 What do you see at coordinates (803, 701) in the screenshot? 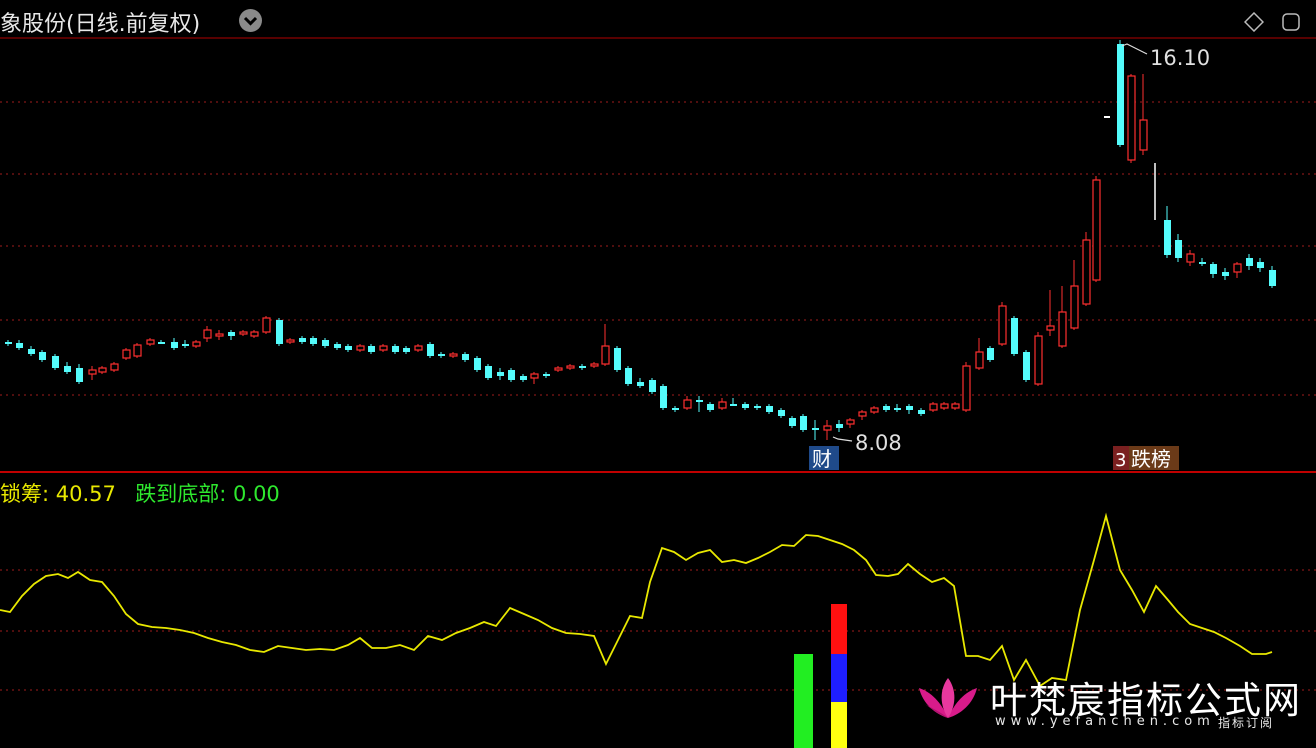
I see `green-bar` at bounding box center [803, 701].